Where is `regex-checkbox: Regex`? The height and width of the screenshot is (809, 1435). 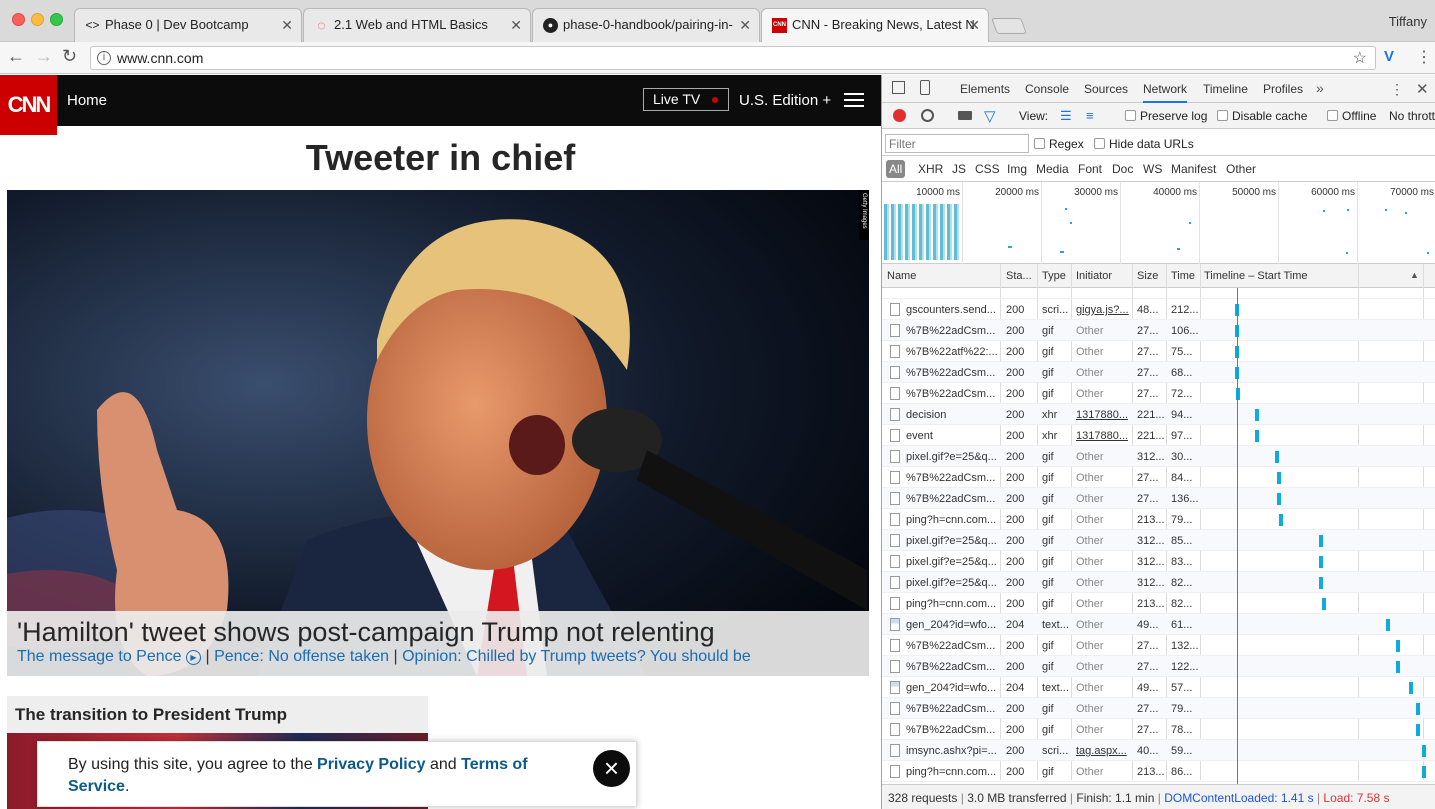 regex-checkbox: Regex is located at coordinates (1059, 144).